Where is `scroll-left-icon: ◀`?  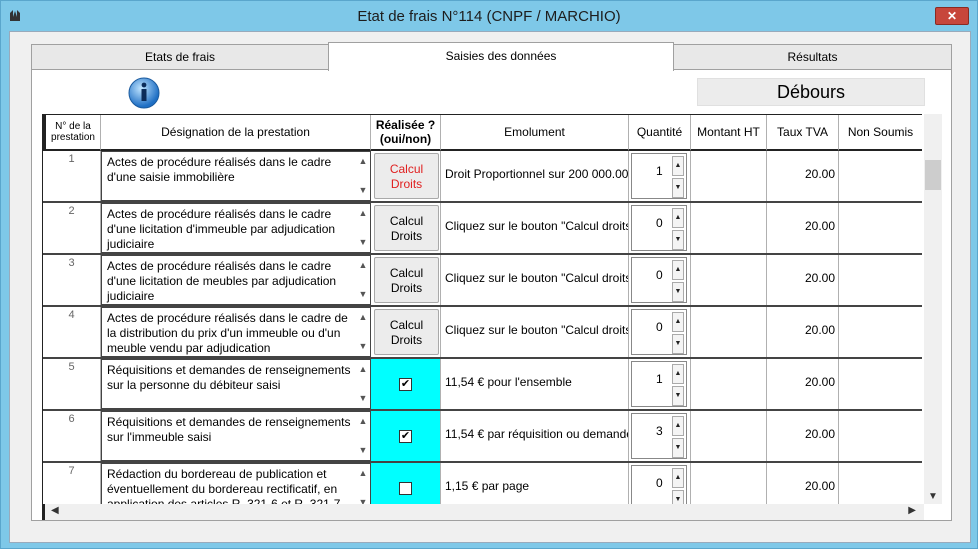 scroll-left-icon: ◀ is located at coordinates (55, 510).